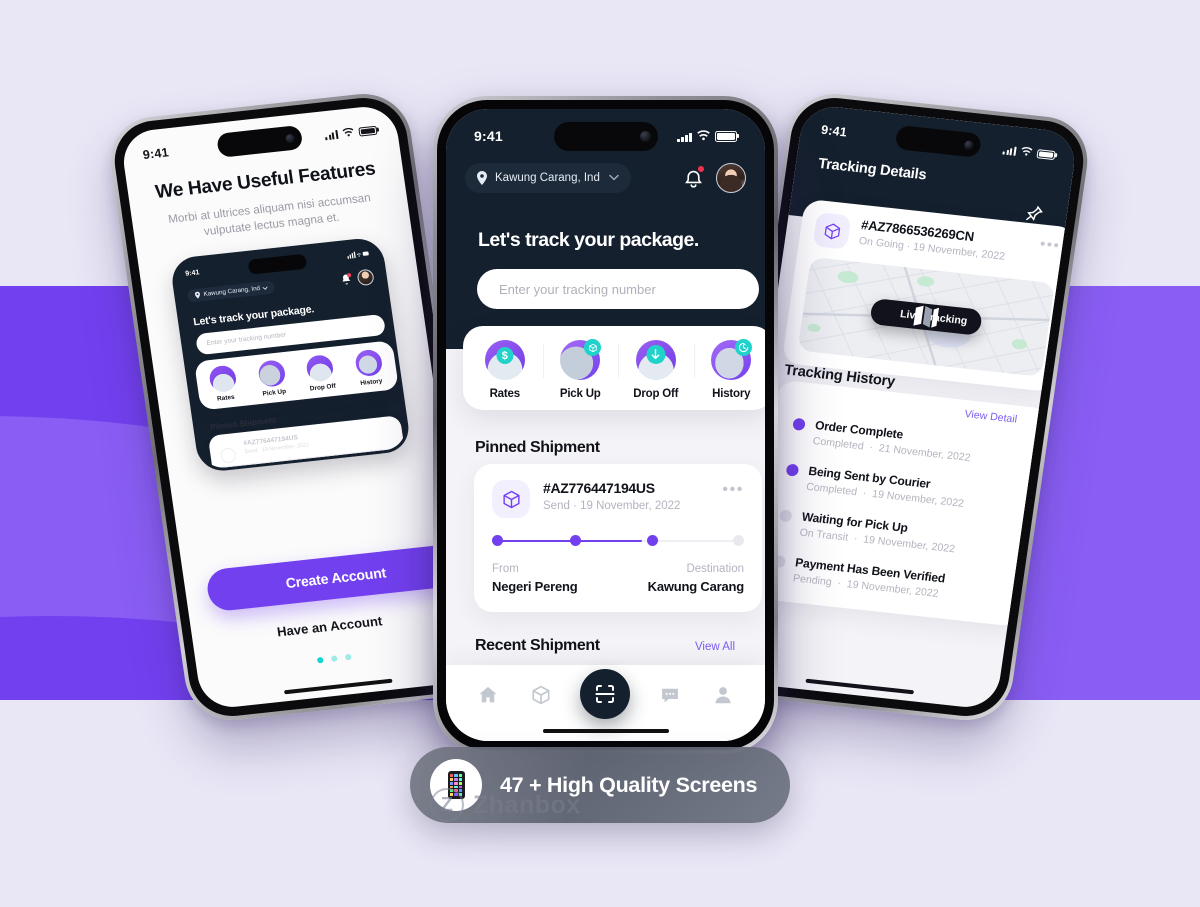 This screenshot has width=1200, height=907. What do you see at coordinates (656, 394) in the screenshot?
I see `quick-action-label: Drop Off` at bounding box center [656, 394].